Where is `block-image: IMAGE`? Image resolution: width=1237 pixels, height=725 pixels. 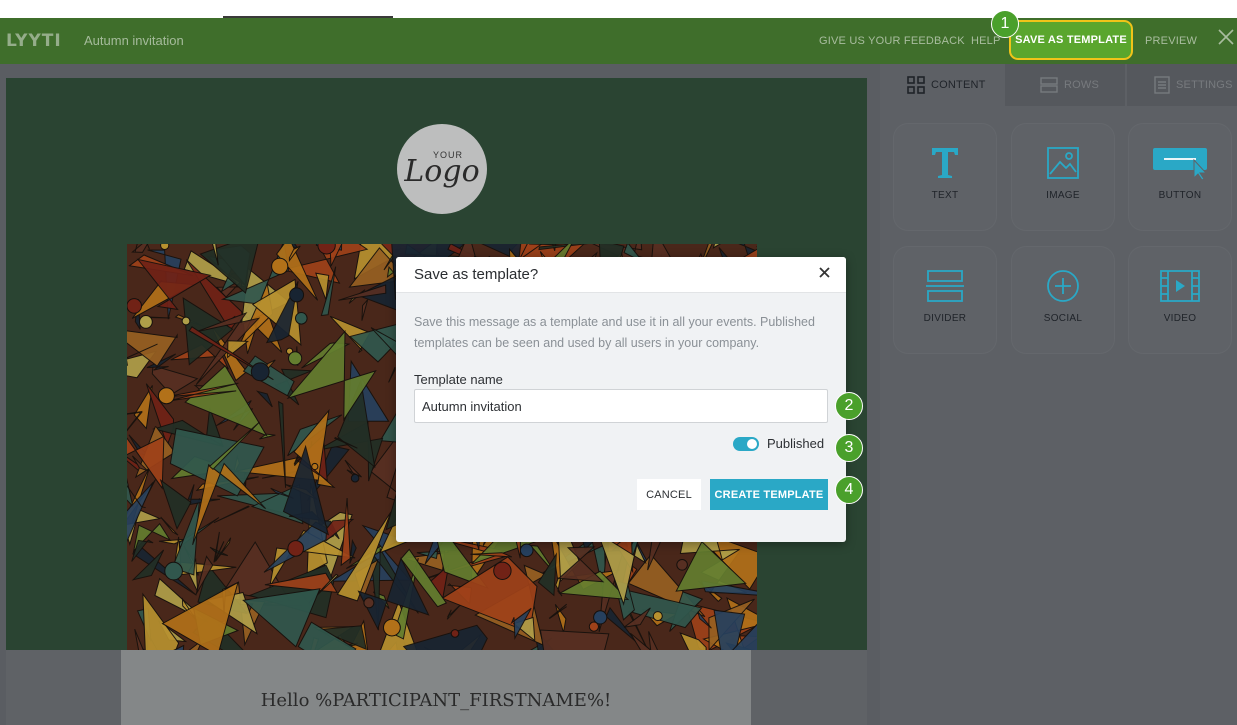
block-image: IMAGE is located at coordinates (1063, 177).